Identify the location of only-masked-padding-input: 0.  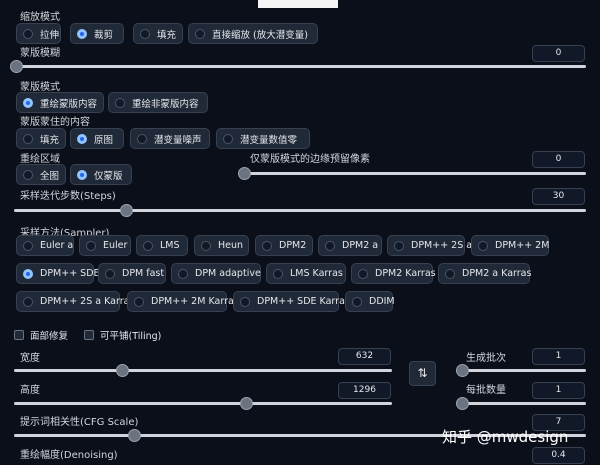
(558, 159).